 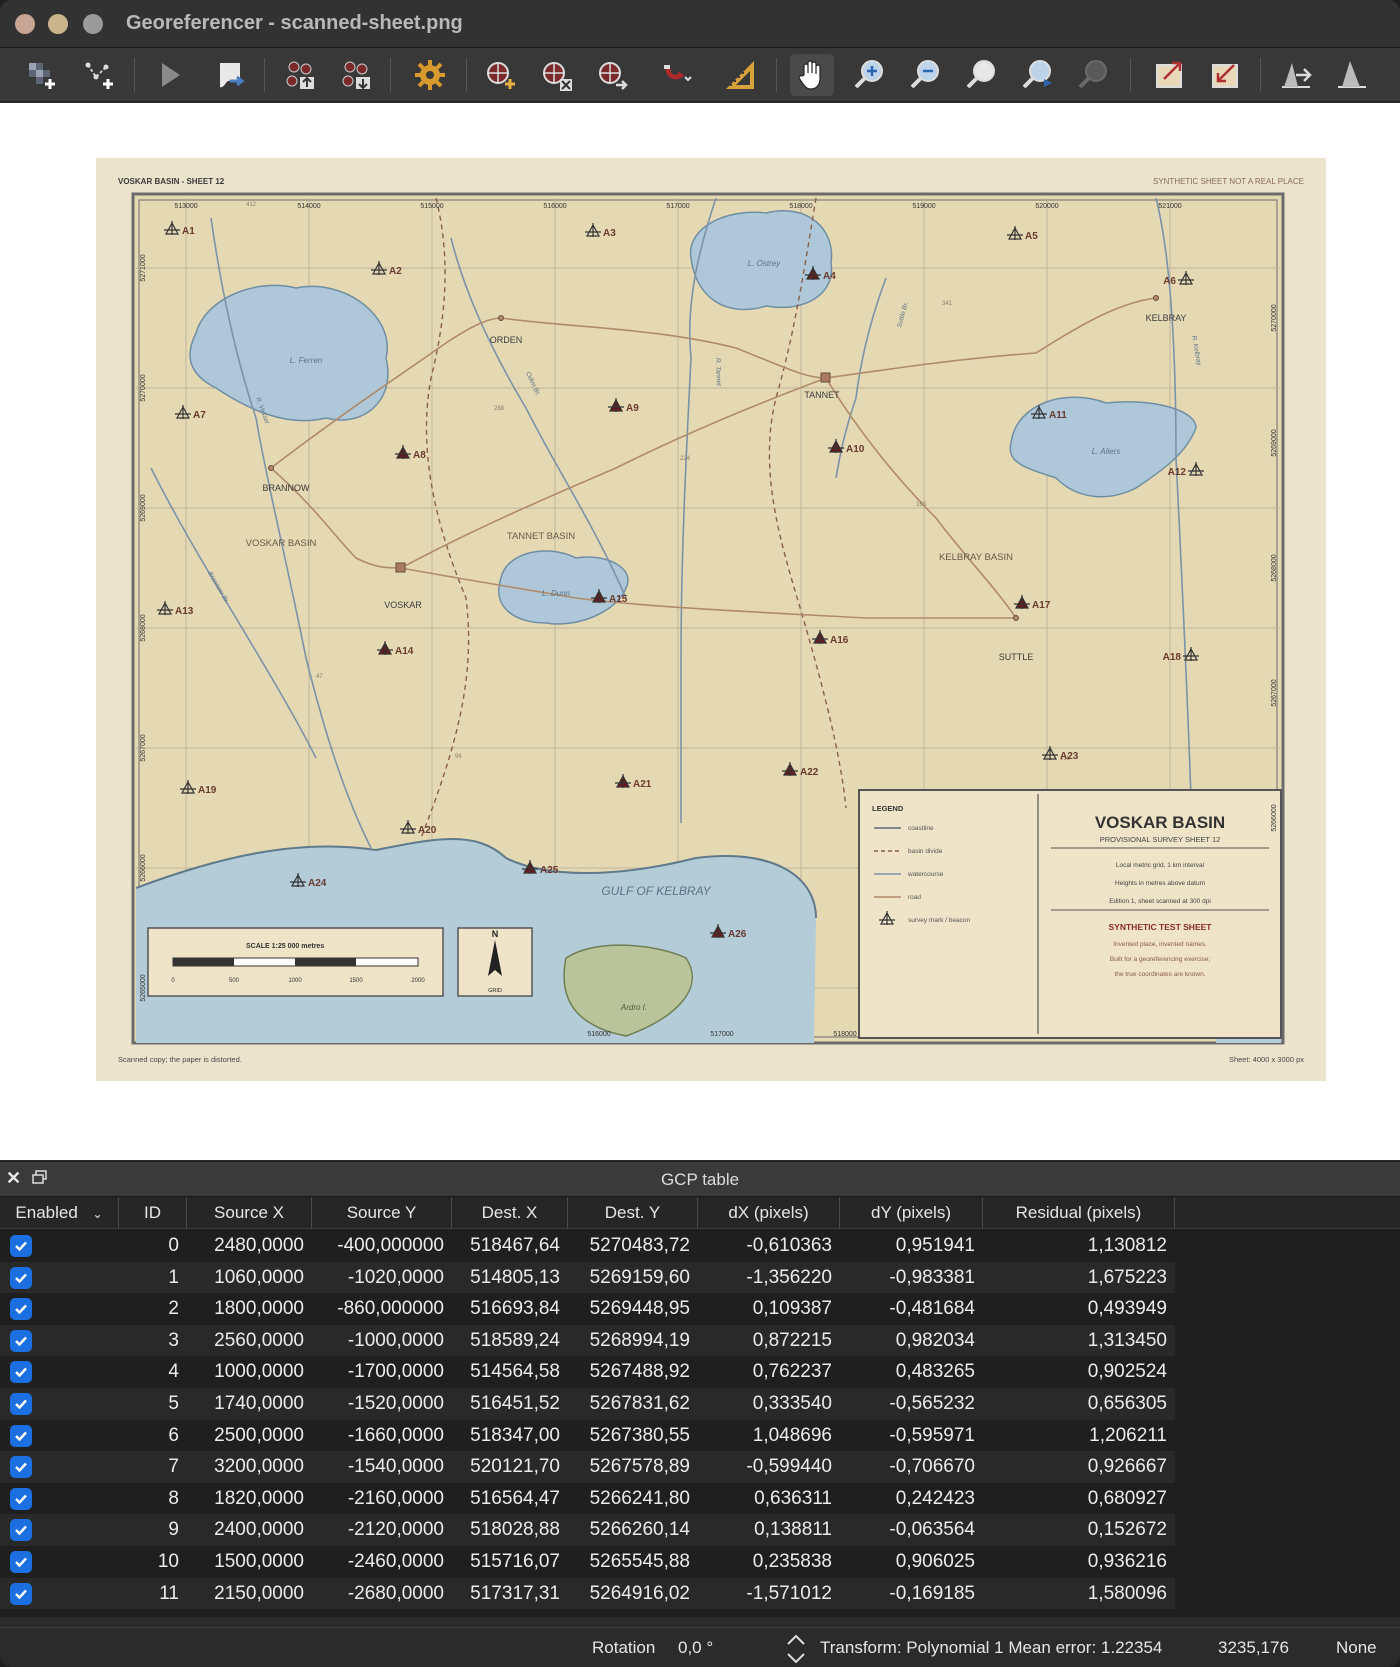 I want to click on table-cell-dx: 514564,58, so click(x=510, y=1372).